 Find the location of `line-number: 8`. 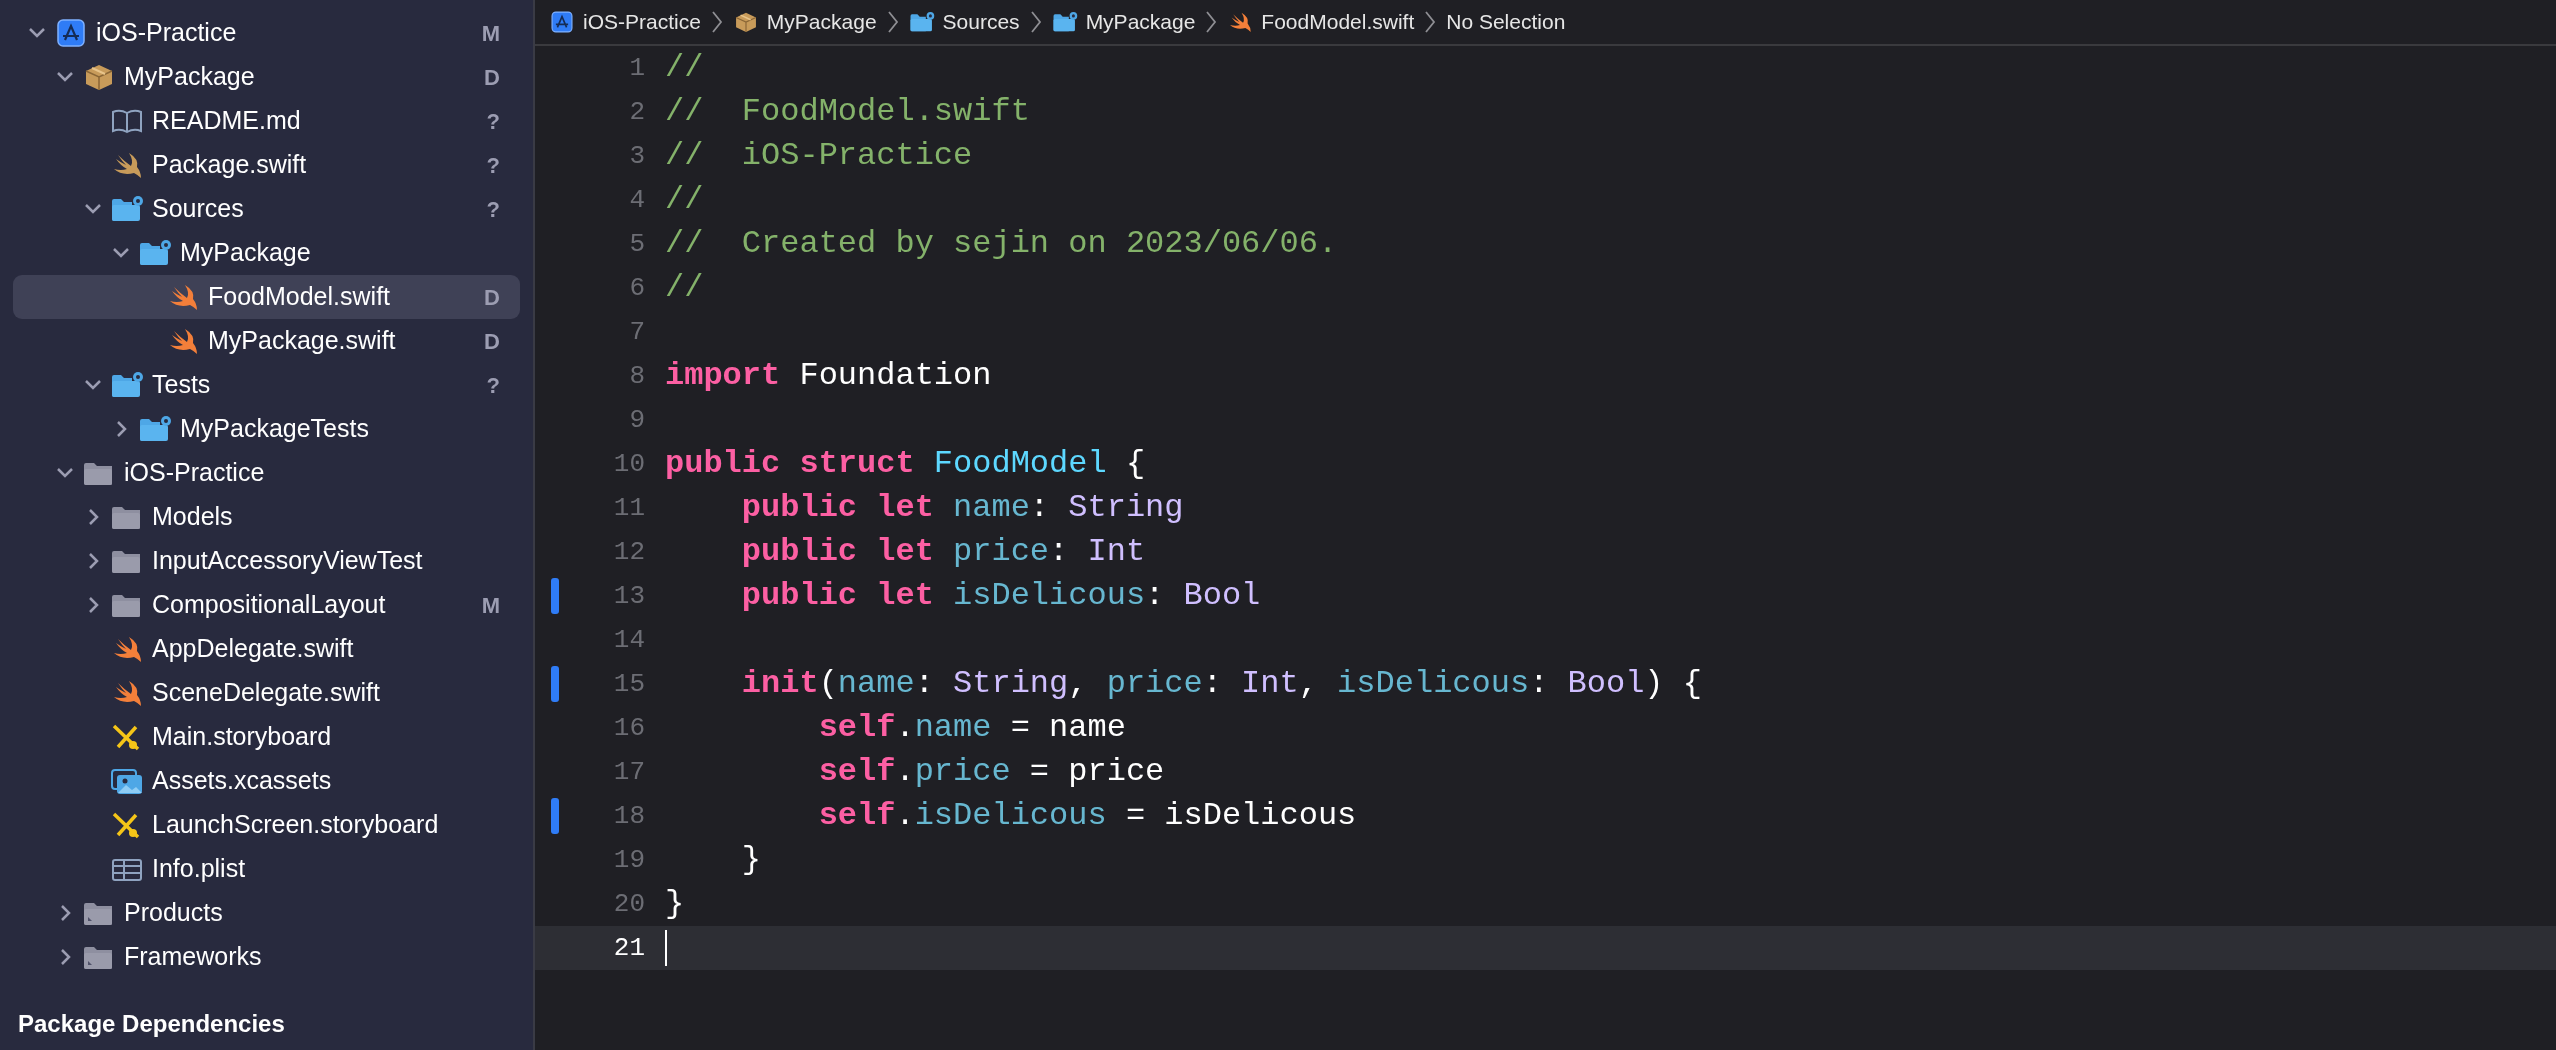

line-number: 8 is located at coordinates (637, 376).